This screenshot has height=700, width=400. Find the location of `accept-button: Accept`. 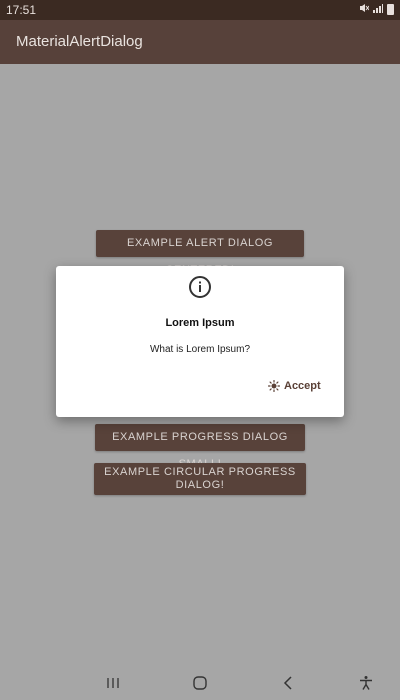

accept-button: Accept is located at coordinates (294, 386).